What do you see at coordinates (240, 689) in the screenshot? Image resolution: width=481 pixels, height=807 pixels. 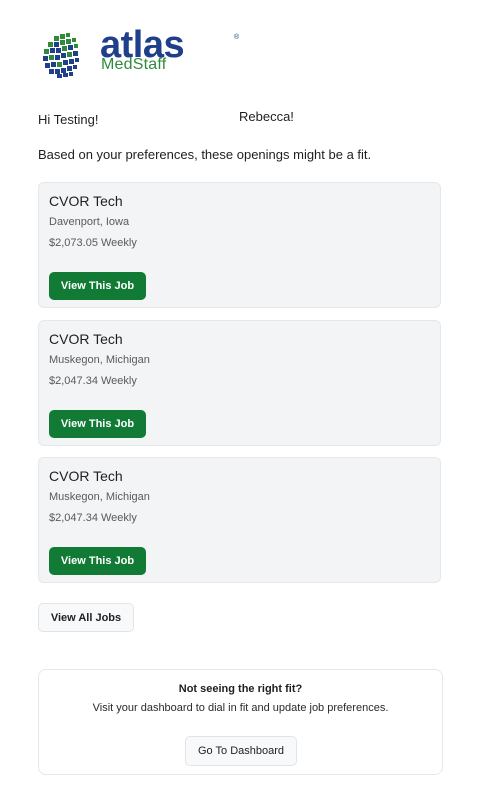 I see `promo-title: Not seeing the right fit?` at bounding box center [240, 689].